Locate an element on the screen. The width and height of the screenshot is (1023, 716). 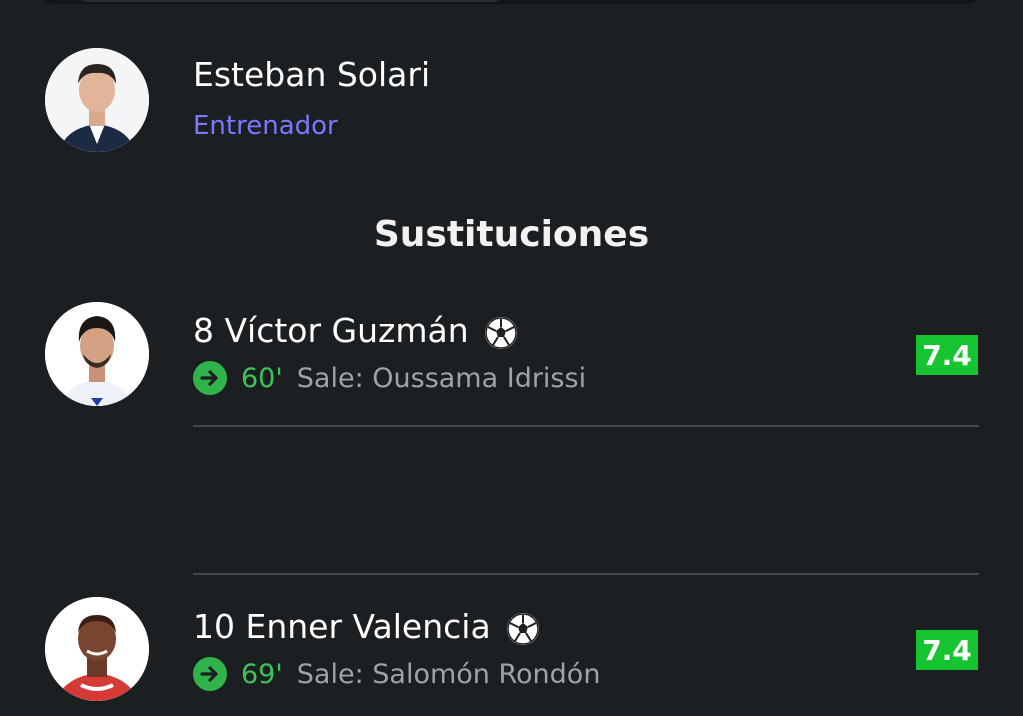
player-name-row: 8 Víctor Guzmán is located at coordinates (356, 331).